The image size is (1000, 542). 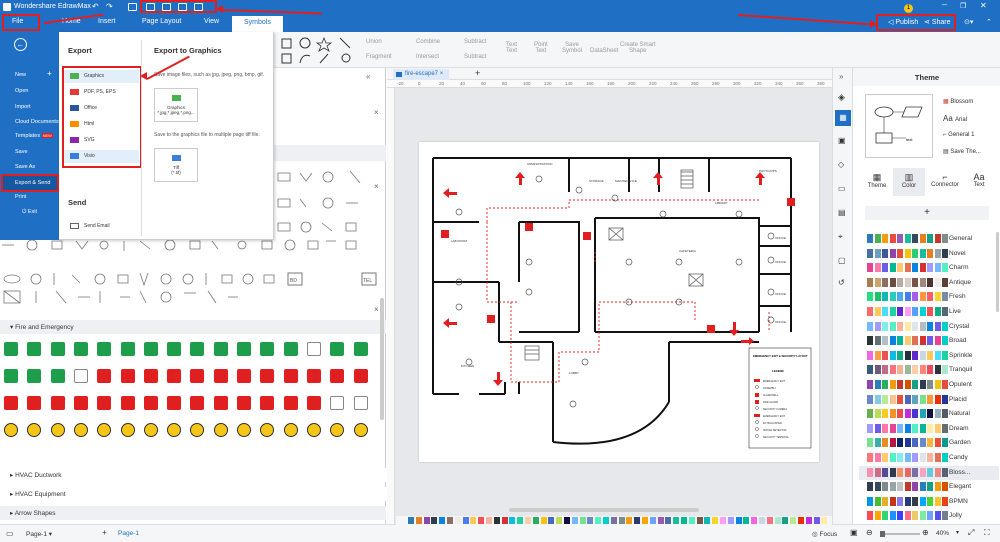 What do you see at coordinates (979, 180) in the screenshot?
I see `tab-text: Aa Text` at bounding box center [979, 180].